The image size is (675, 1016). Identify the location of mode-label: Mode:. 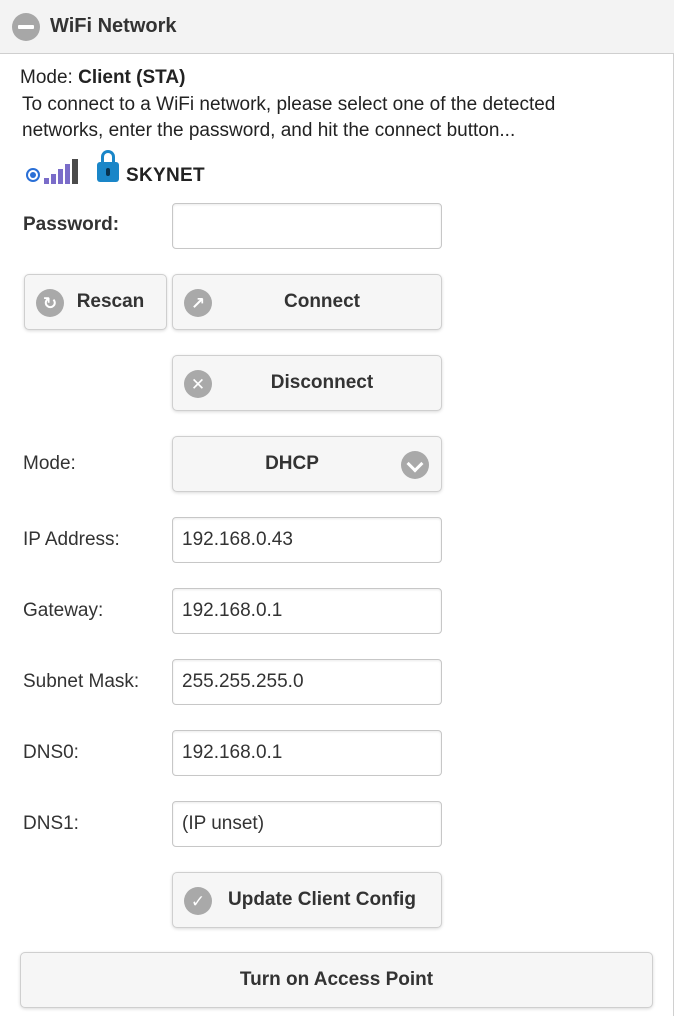
(46, 77).